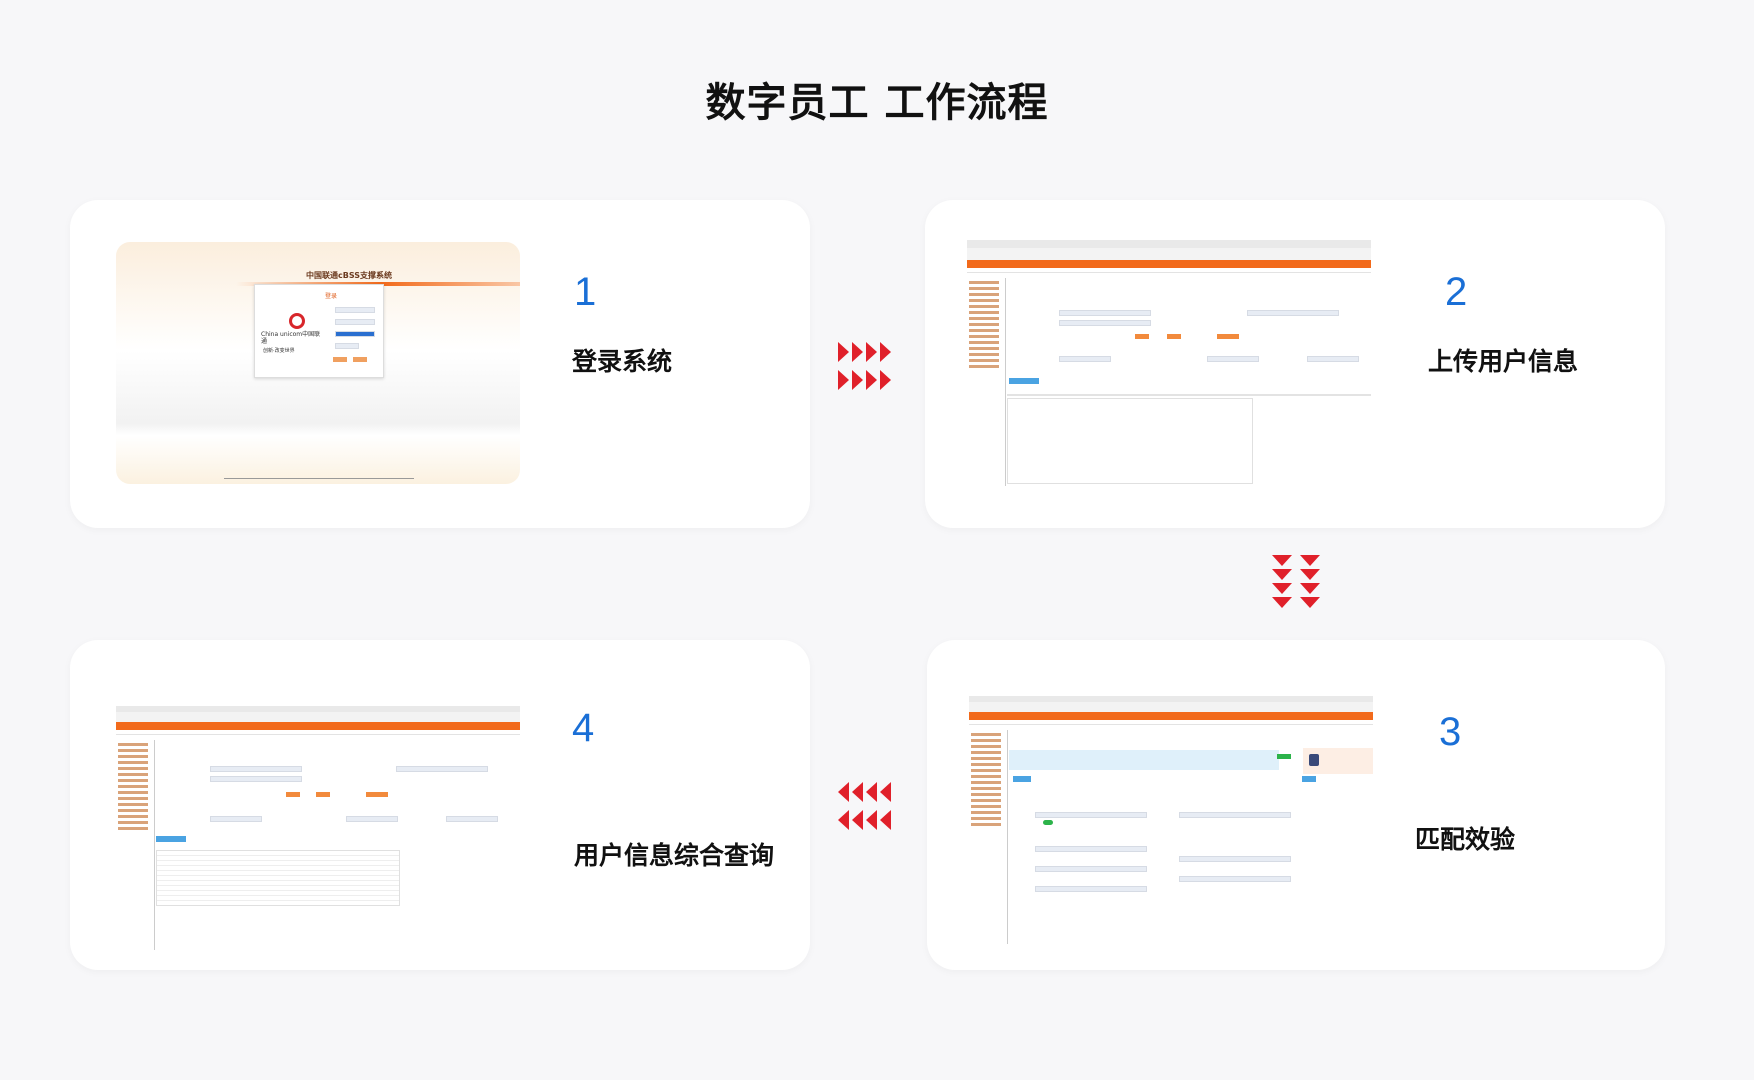  Describe the element at coordinates (877, 103) in the screenshot. I see `page-title: 数字员工 工作流程` at that location.